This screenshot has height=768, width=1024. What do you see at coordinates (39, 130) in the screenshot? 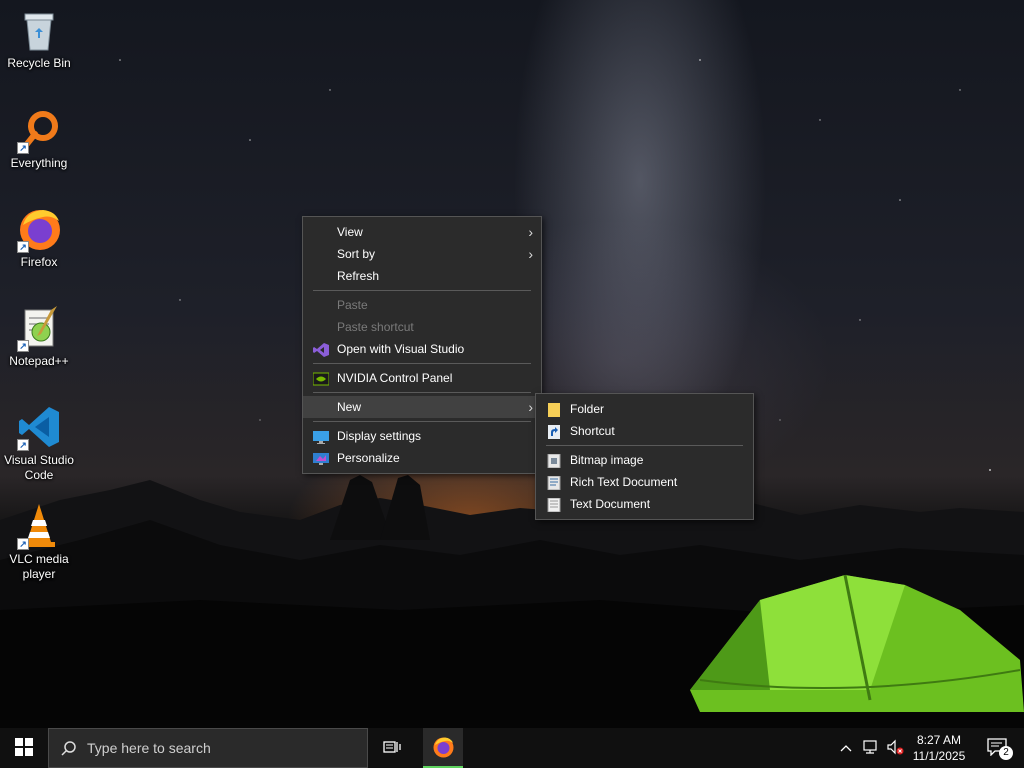
I see `everything-search-icon: ↗` at bounding box center [39, 130].